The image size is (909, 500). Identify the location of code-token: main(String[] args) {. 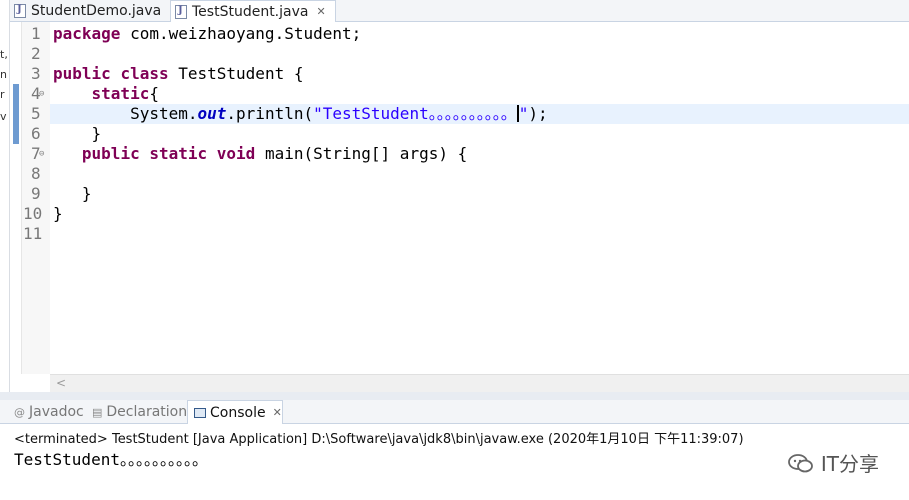
(361, 153).